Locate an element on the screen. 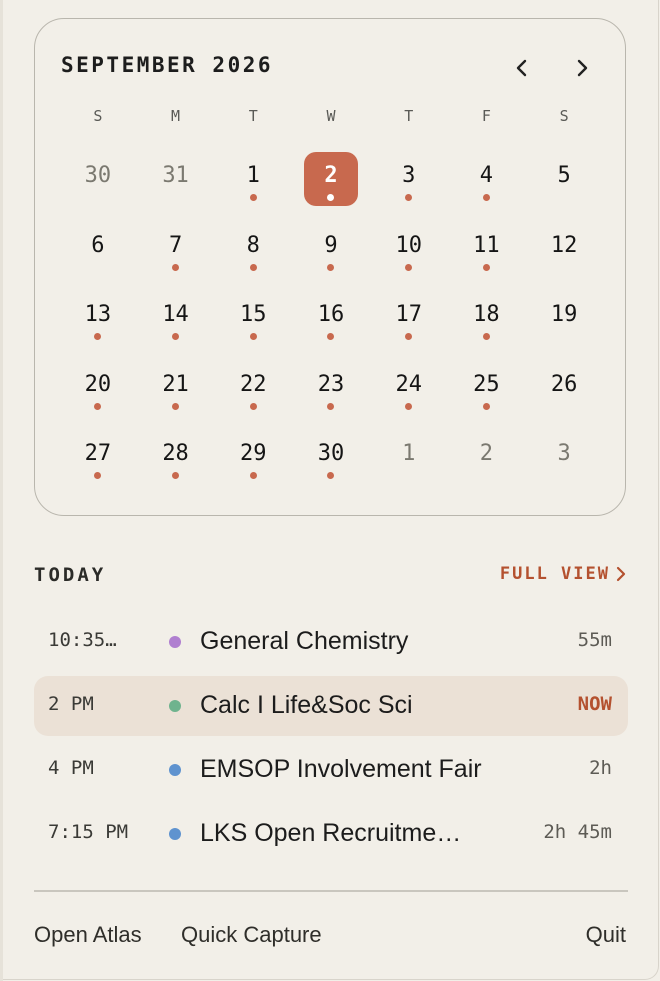 The height and width of the screenshot is (981, 660). day-number: 3 is located at coordinates (564, 454).